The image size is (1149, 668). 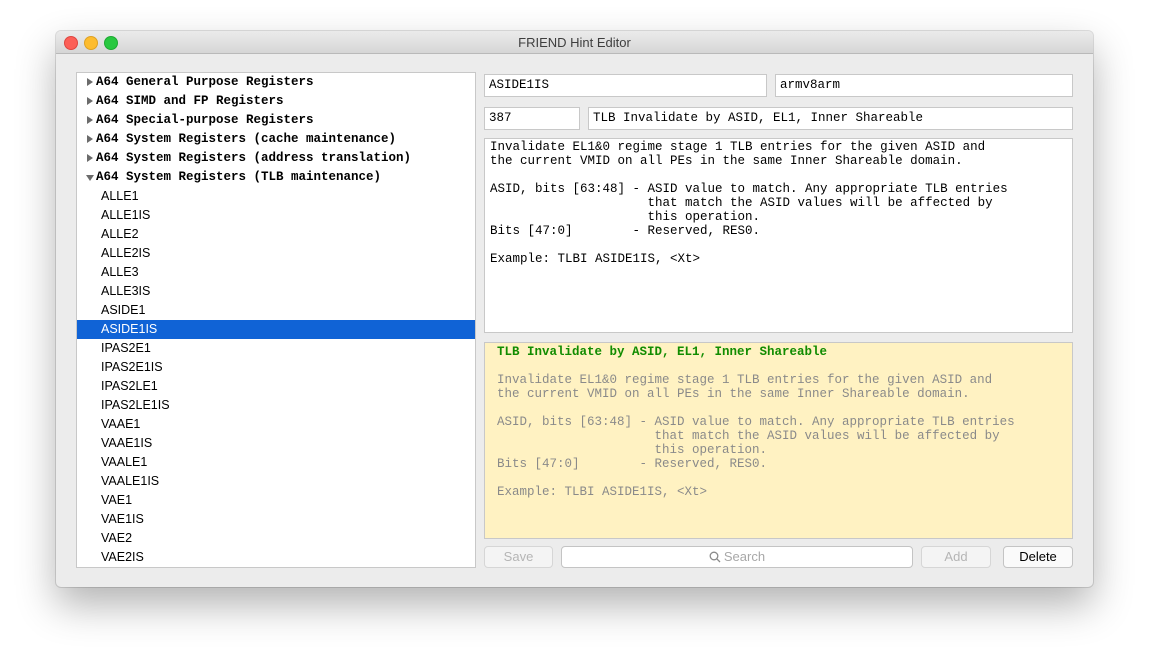 I want to click on tree-item: ALLE1, so click(x=276, y=196).